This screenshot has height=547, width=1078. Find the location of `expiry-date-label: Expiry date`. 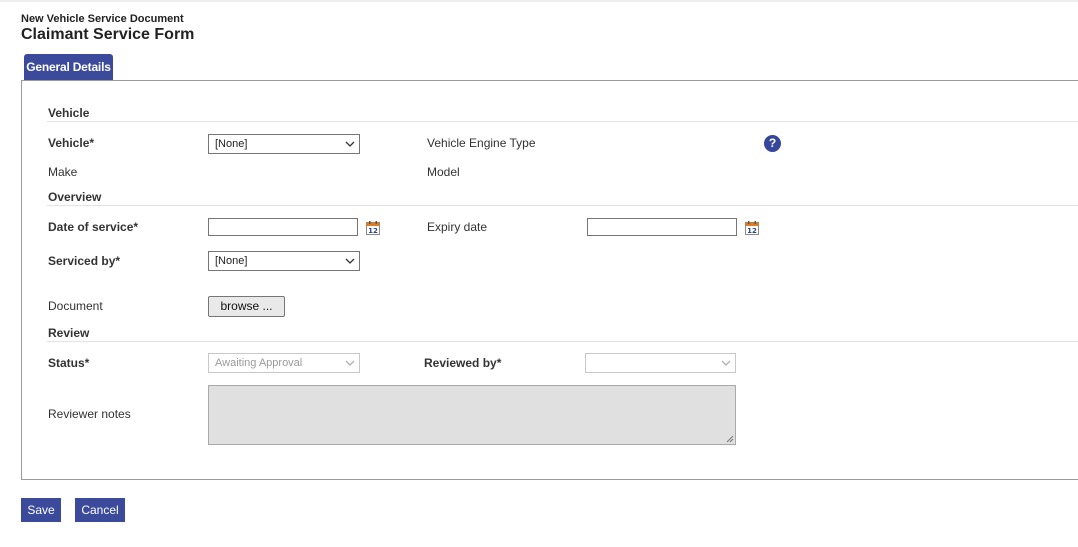

expiry-date-label: Expiry date is located at coordinates (457, 227).